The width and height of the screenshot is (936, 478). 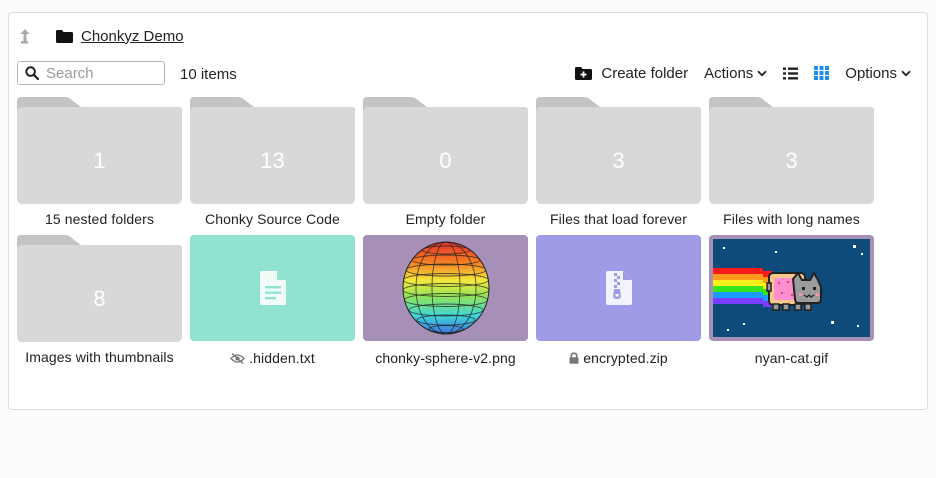 What do you see at coordinates (574, 358) in the screenshot?
I see `lock-icon` at bounding box center [574, 358].